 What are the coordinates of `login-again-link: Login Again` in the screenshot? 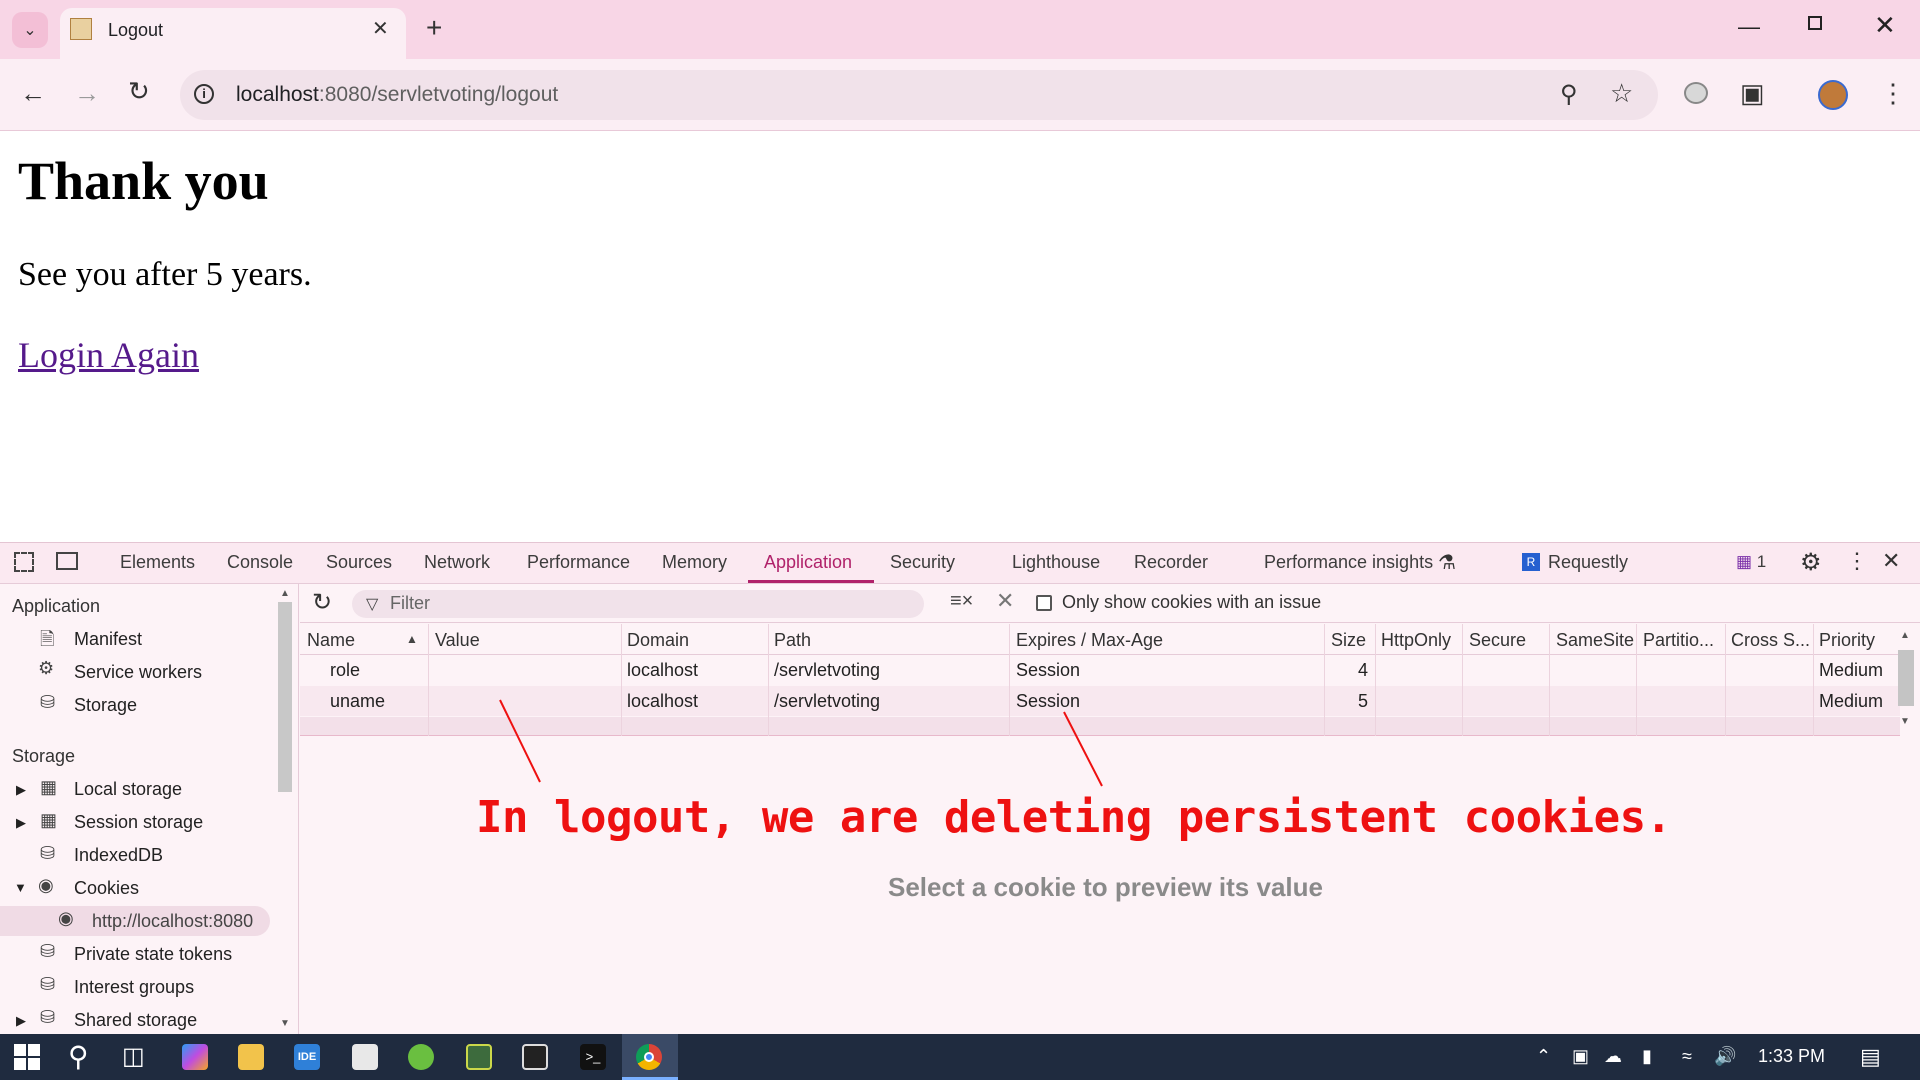 It's located at (108, 355).